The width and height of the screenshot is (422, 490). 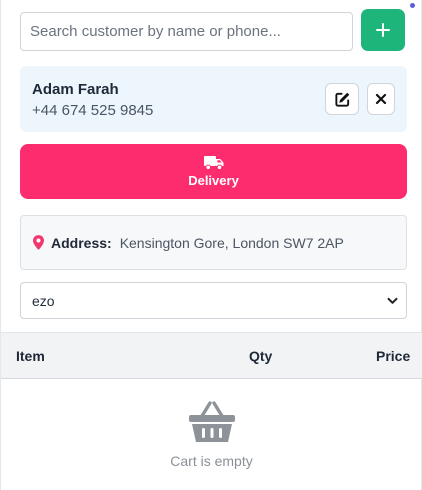 I want to click on edit-icon, so click(x=341, y=99).